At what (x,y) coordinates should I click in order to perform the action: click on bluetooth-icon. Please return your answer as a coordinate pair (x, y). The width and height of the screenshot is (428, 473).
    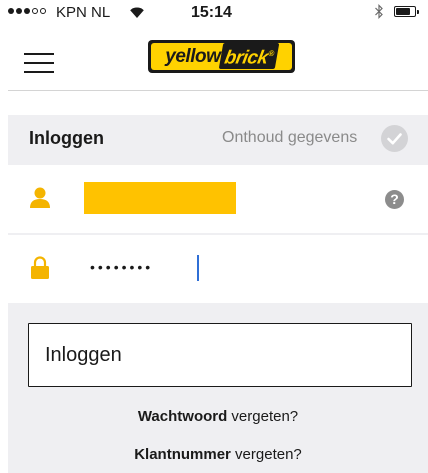
    Looking at the image, I should click on (379, 11).